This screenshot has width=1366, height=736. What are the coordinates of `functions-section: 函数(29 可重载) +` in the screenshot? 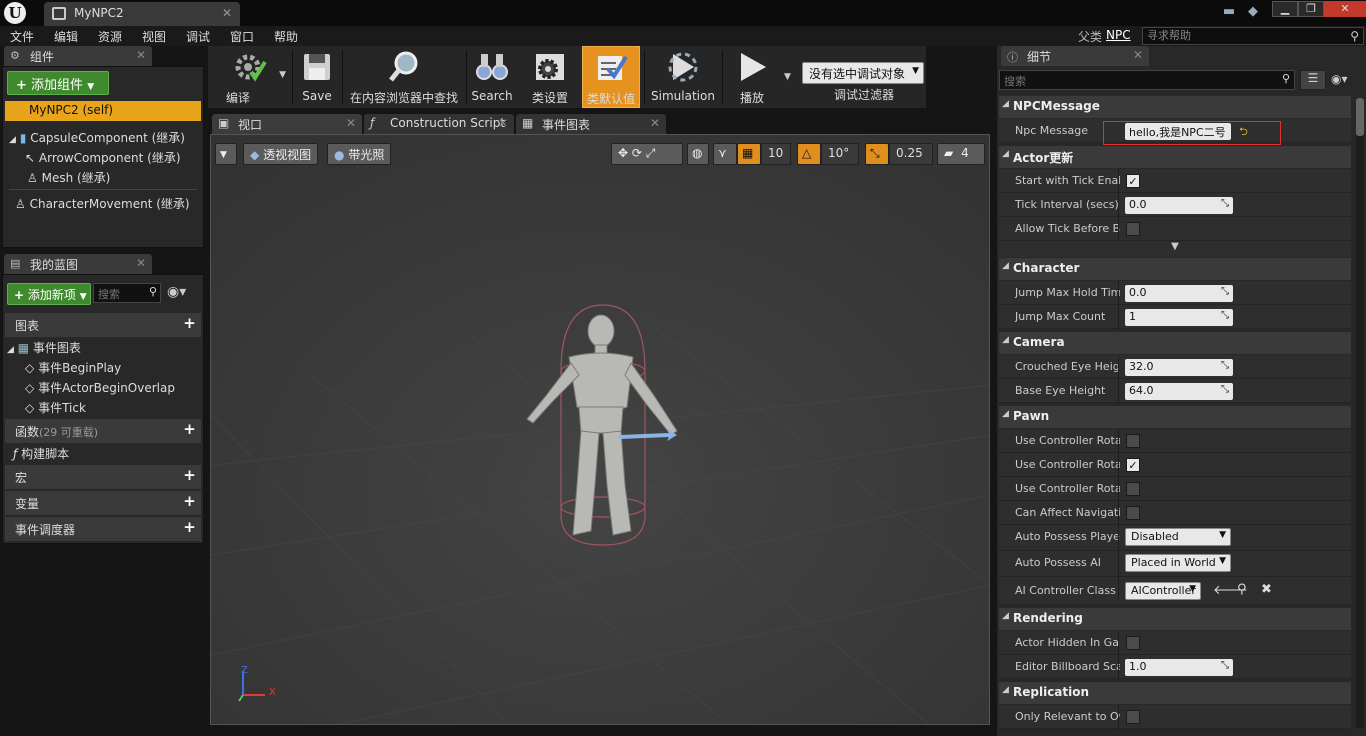 It's located at (103, 431).